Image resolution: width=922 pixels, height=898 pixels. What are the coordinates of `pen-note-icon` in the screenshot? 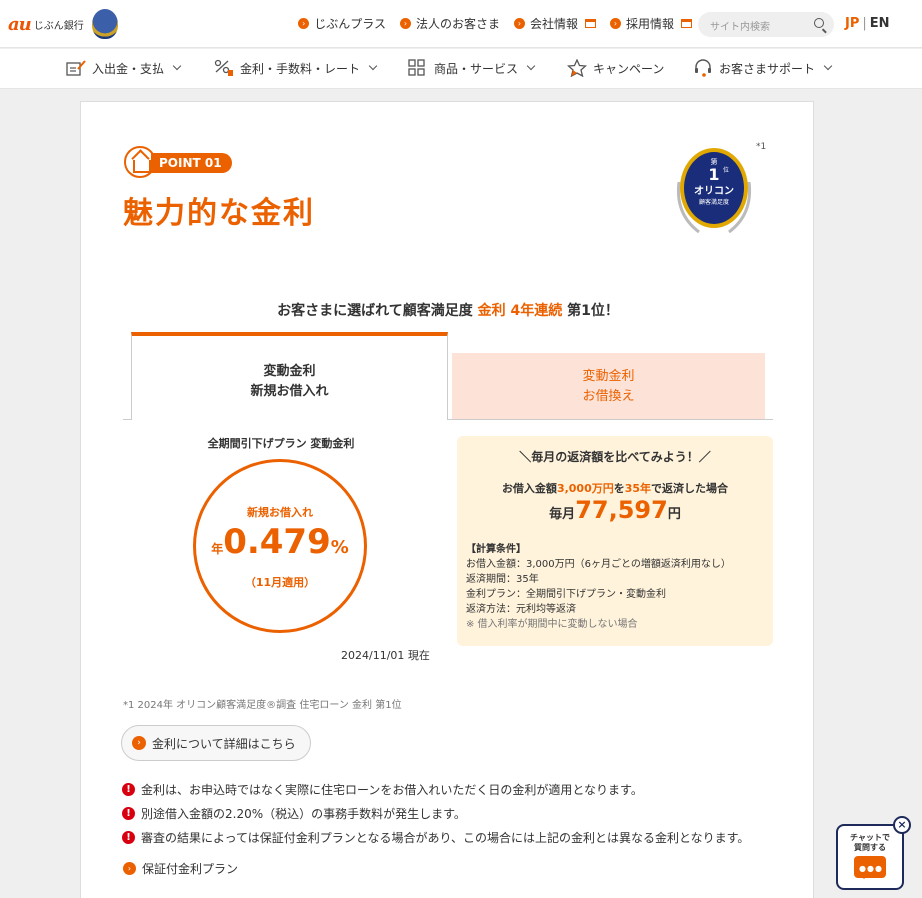 It's located at (76, 68).